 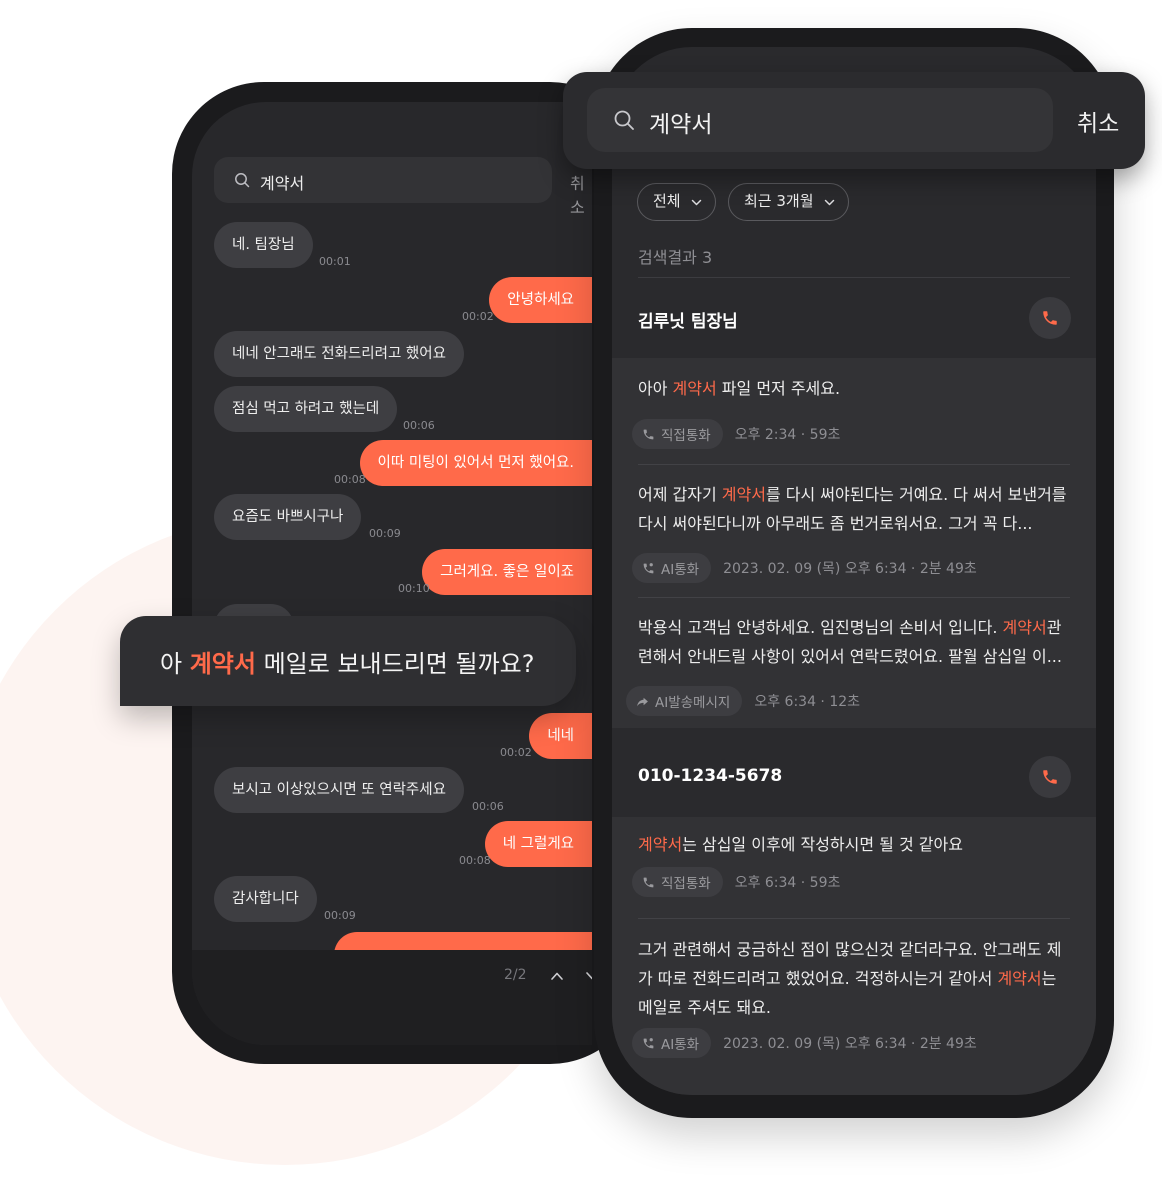 I want to click on message-outgoing: 이따 미팅이 있어서 먼저 했어요., so click(x=475, y=463).